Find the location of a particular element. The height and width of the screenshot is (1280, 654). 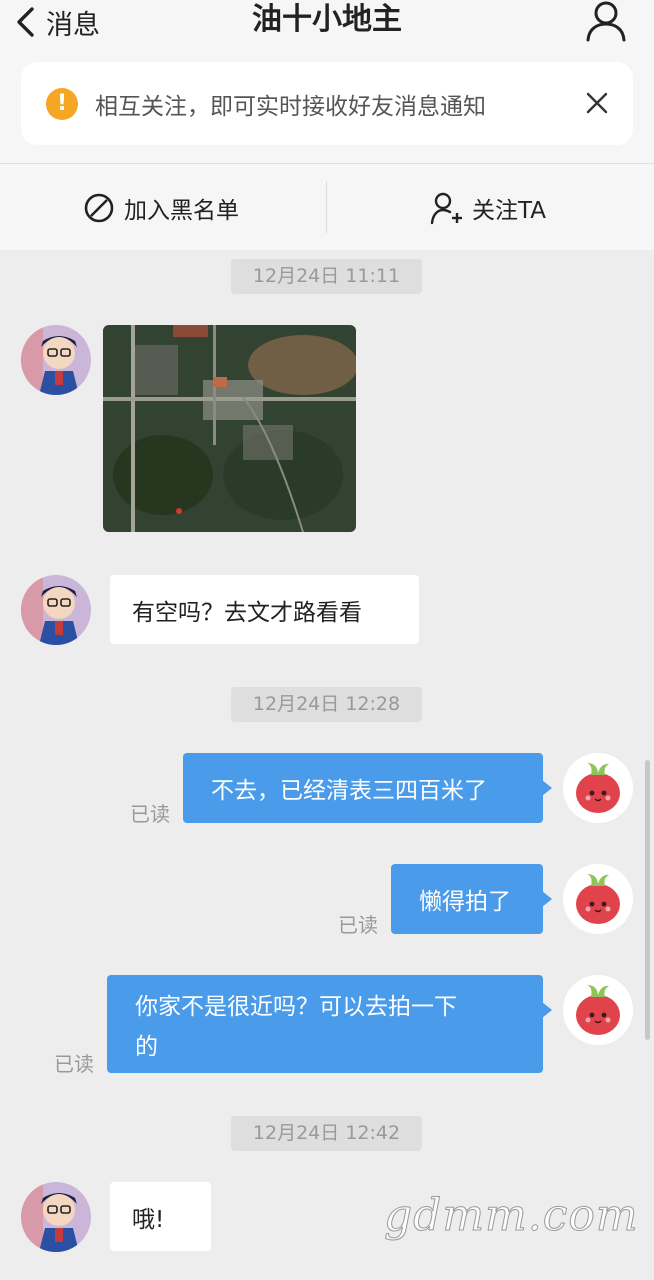

incoming-message-bubble: 有空吗？去文才路看看 is located at coordinates (264, 609).